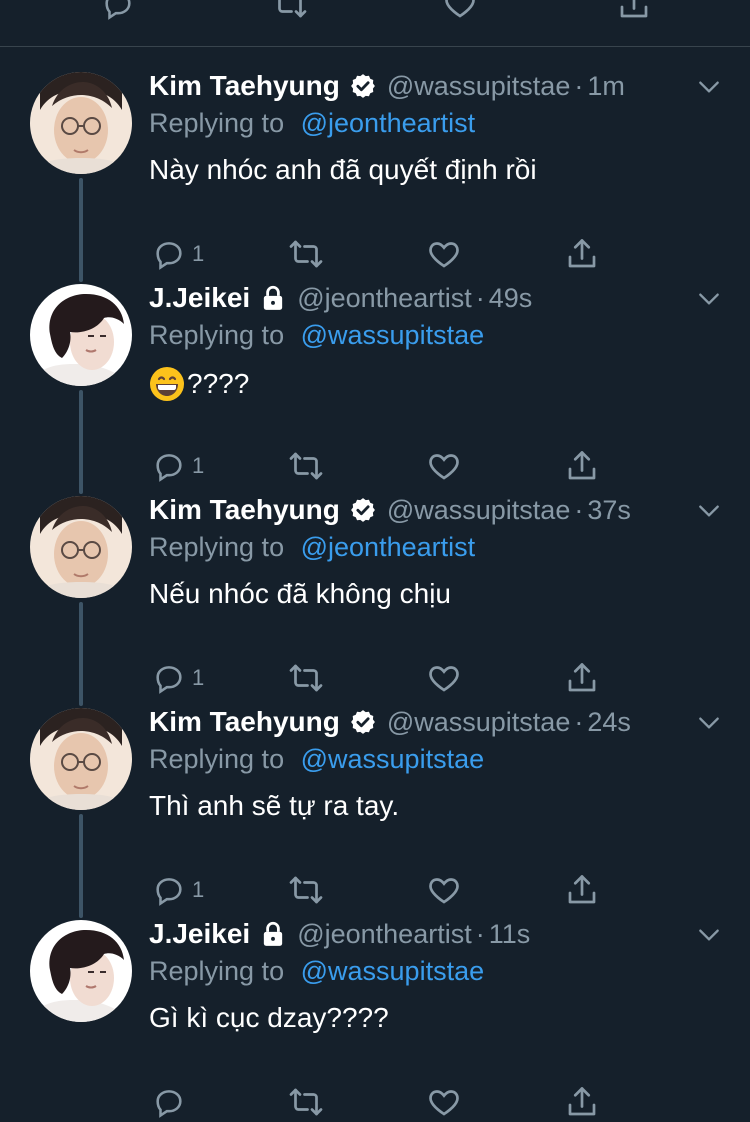 The width and height of the screenshot is (750, 1122). I want to click on tweet-text: Nếu nhóc đã không chịu, so click(300, 594).